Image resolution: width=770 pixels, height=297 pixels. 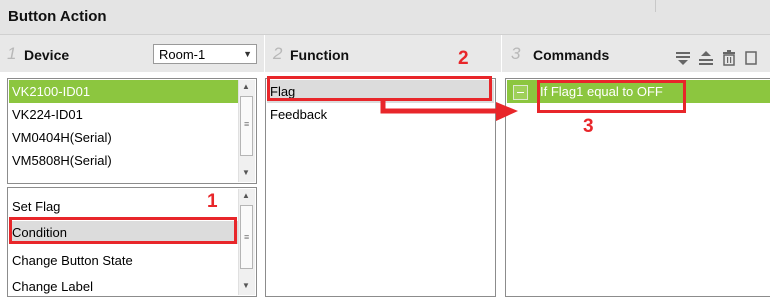 What do you see at coordinates (588, 126) in the screenshot?
I see `annotation-number-3: 3` at bounding box center [588, 126].